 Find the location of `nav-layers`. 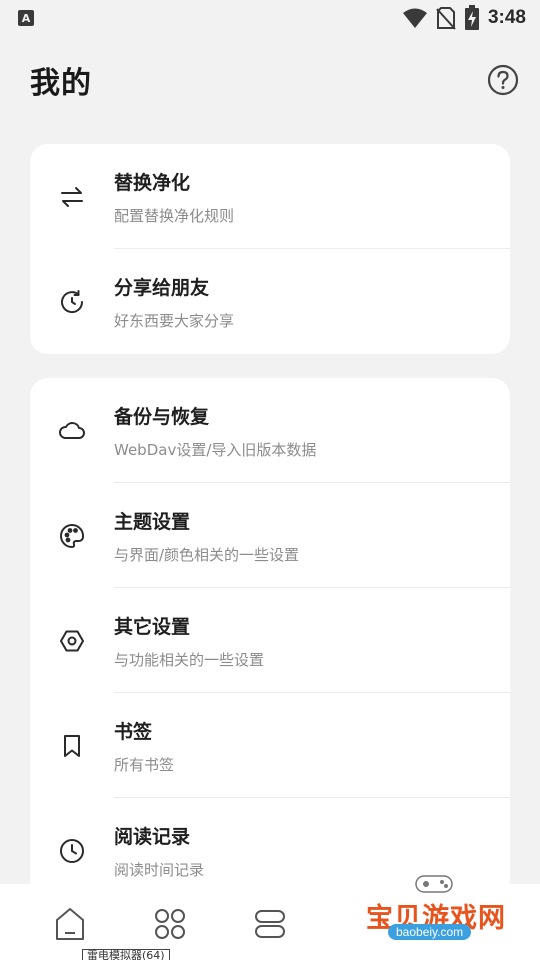

nav-layers is located at coordinates (270, 924).